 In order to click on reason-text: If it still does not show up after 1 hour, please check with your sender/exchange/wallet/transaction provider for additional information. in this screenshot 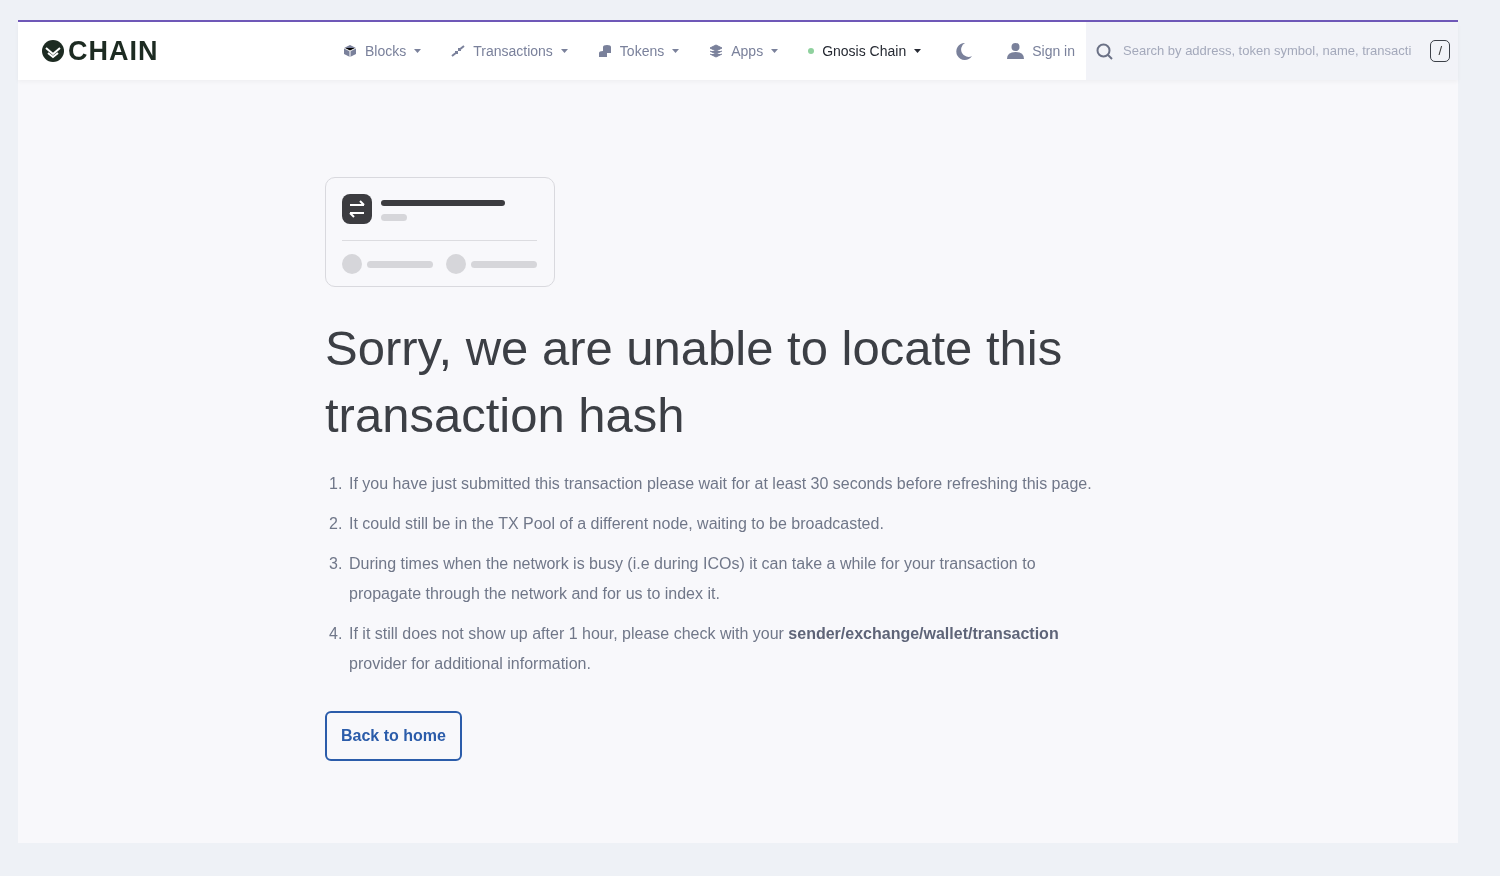, I will do `click(704, 649)`.